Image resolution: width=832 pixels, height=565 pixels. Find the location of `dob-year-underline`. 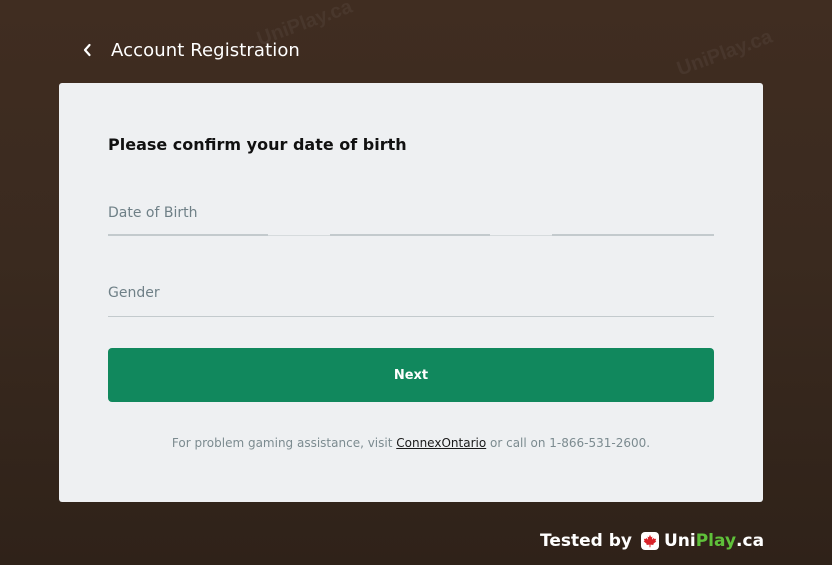

dob-year-underline is located at coordinates (633, 235).